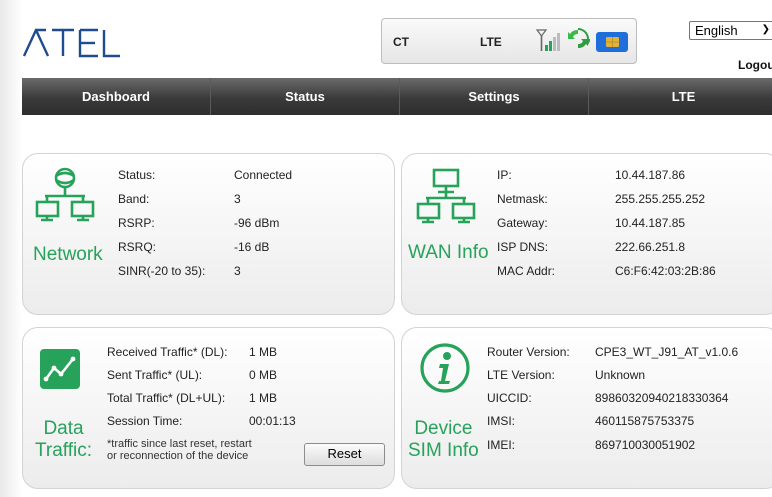 This screenshot has height=497, width=772. I want to click on wan-netmask-label: Netmask:, so click(522, 199).